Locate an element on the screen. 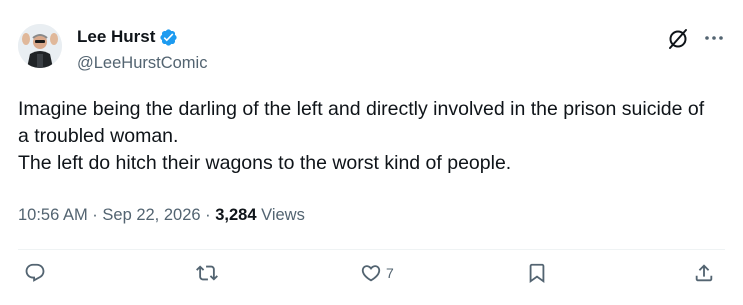 The image size is (743, 305). bookmark-icon is located at coordinates (537, 273).